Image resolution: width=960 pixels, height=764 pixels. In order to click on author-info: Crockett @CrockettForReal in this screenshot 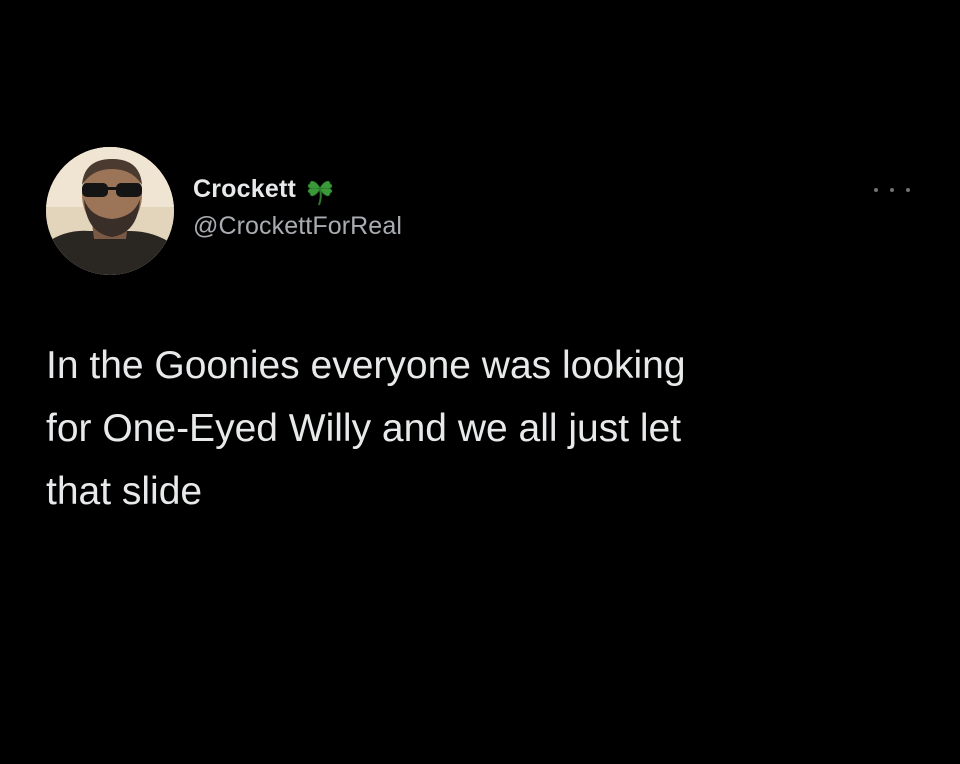, I will do `click(297, 205)`.